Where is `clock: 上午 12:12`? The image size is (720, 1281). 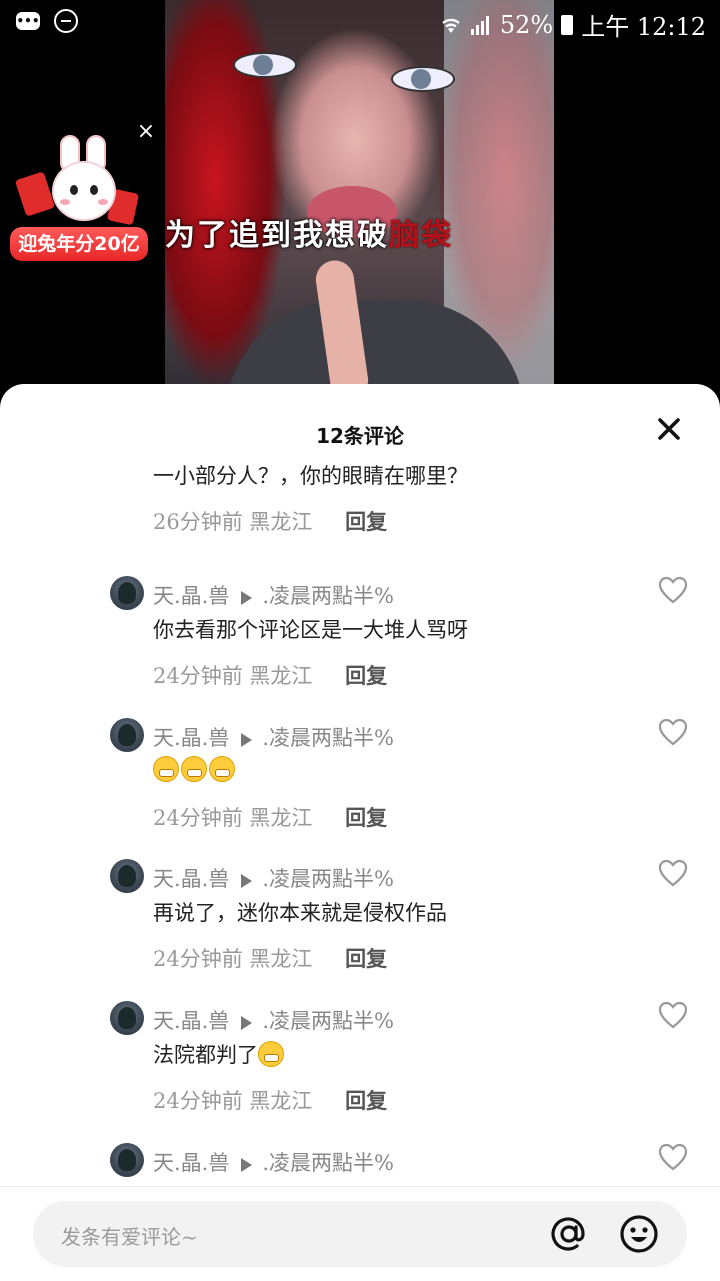 clock: 上午 12:12 is located at coordinates (643, 27).